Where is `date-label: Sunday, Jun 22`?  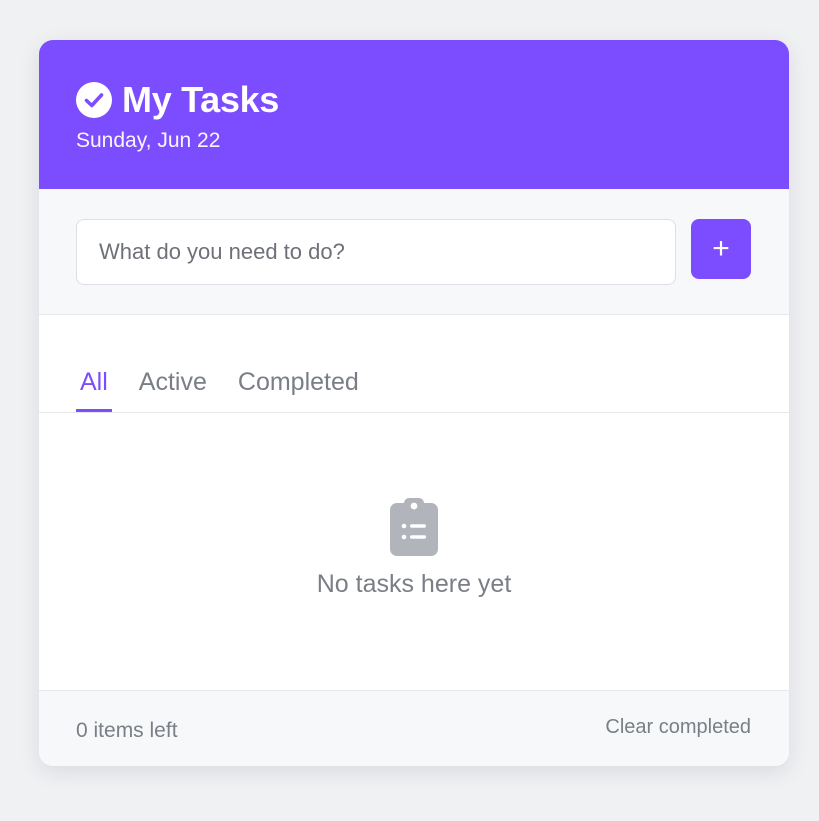
date-label: Sunday, Jun 22 is located at coordinates (148, 140).